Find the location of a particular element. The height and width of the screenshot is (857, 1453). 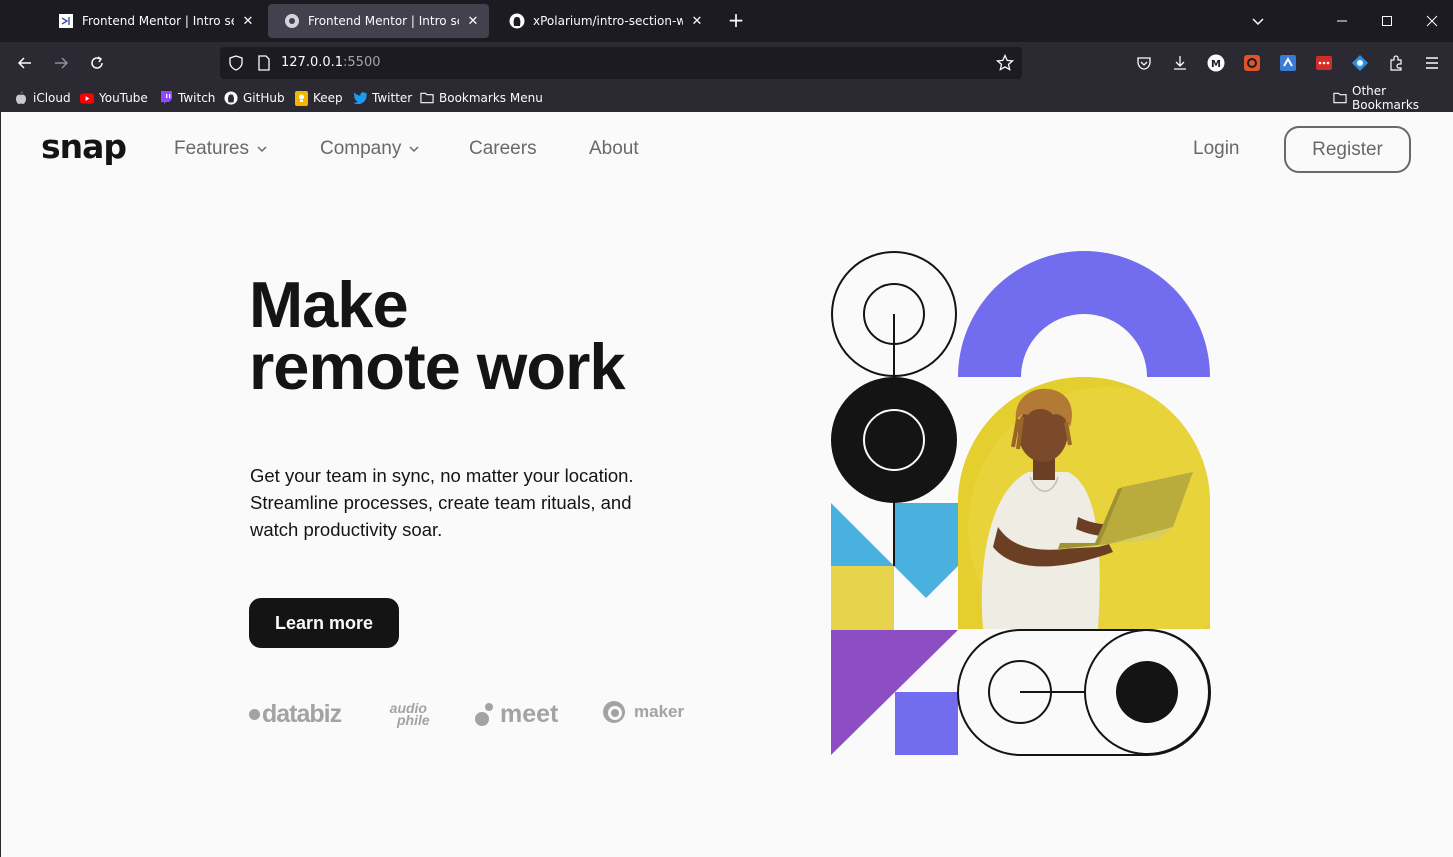

url-text: 127.0.0.1:5500 is located at coordinates (331, 62).